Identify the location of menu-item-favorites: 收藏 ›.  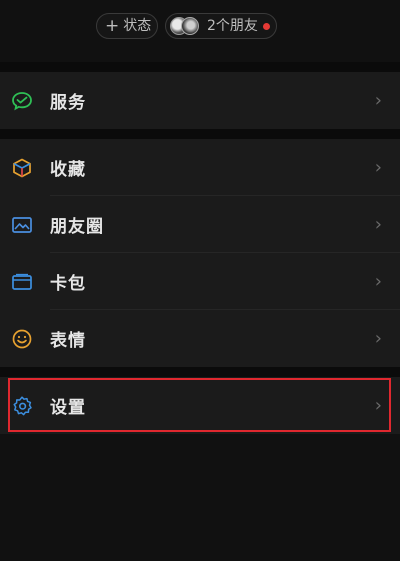
(200, 167).